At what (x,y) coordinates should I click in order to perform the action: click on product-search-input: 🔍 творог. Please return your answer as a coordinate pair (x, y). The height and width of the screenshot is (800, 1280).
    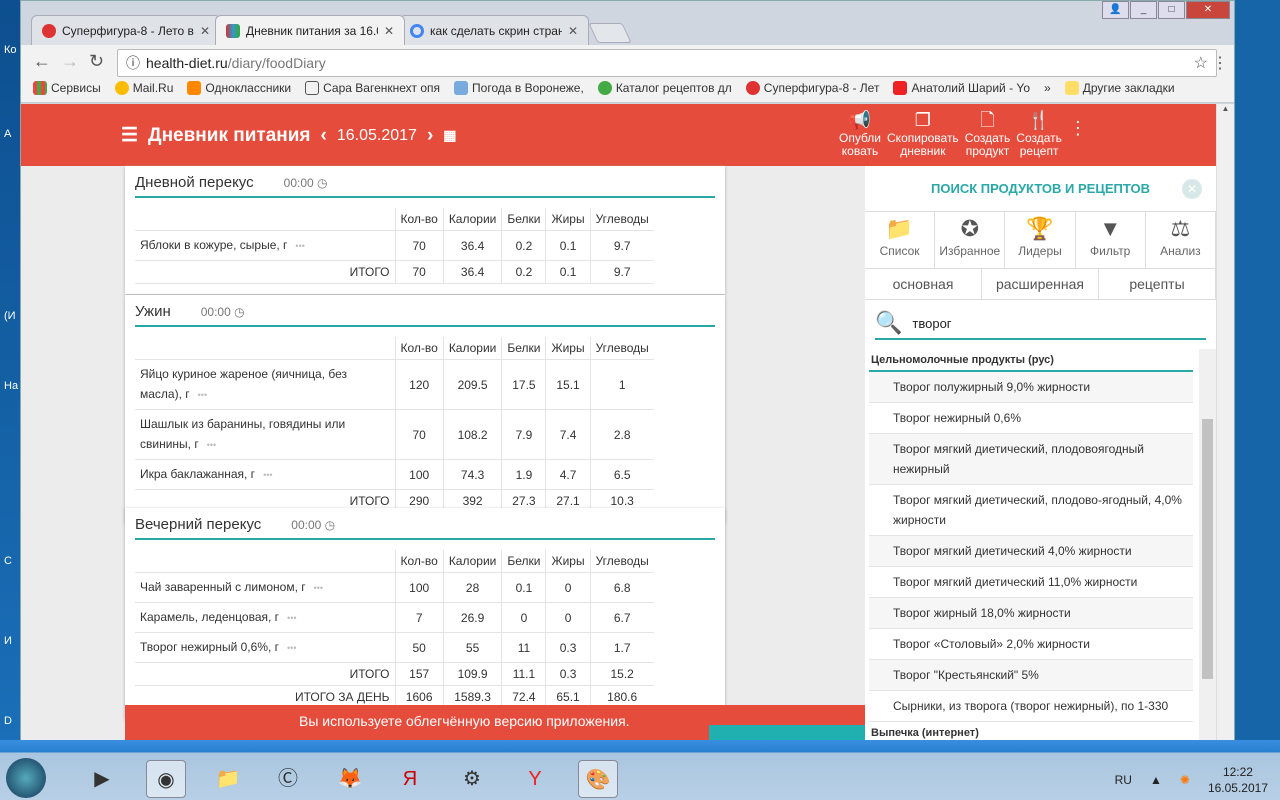
    Looking at the image, I should click on (1040, 324).